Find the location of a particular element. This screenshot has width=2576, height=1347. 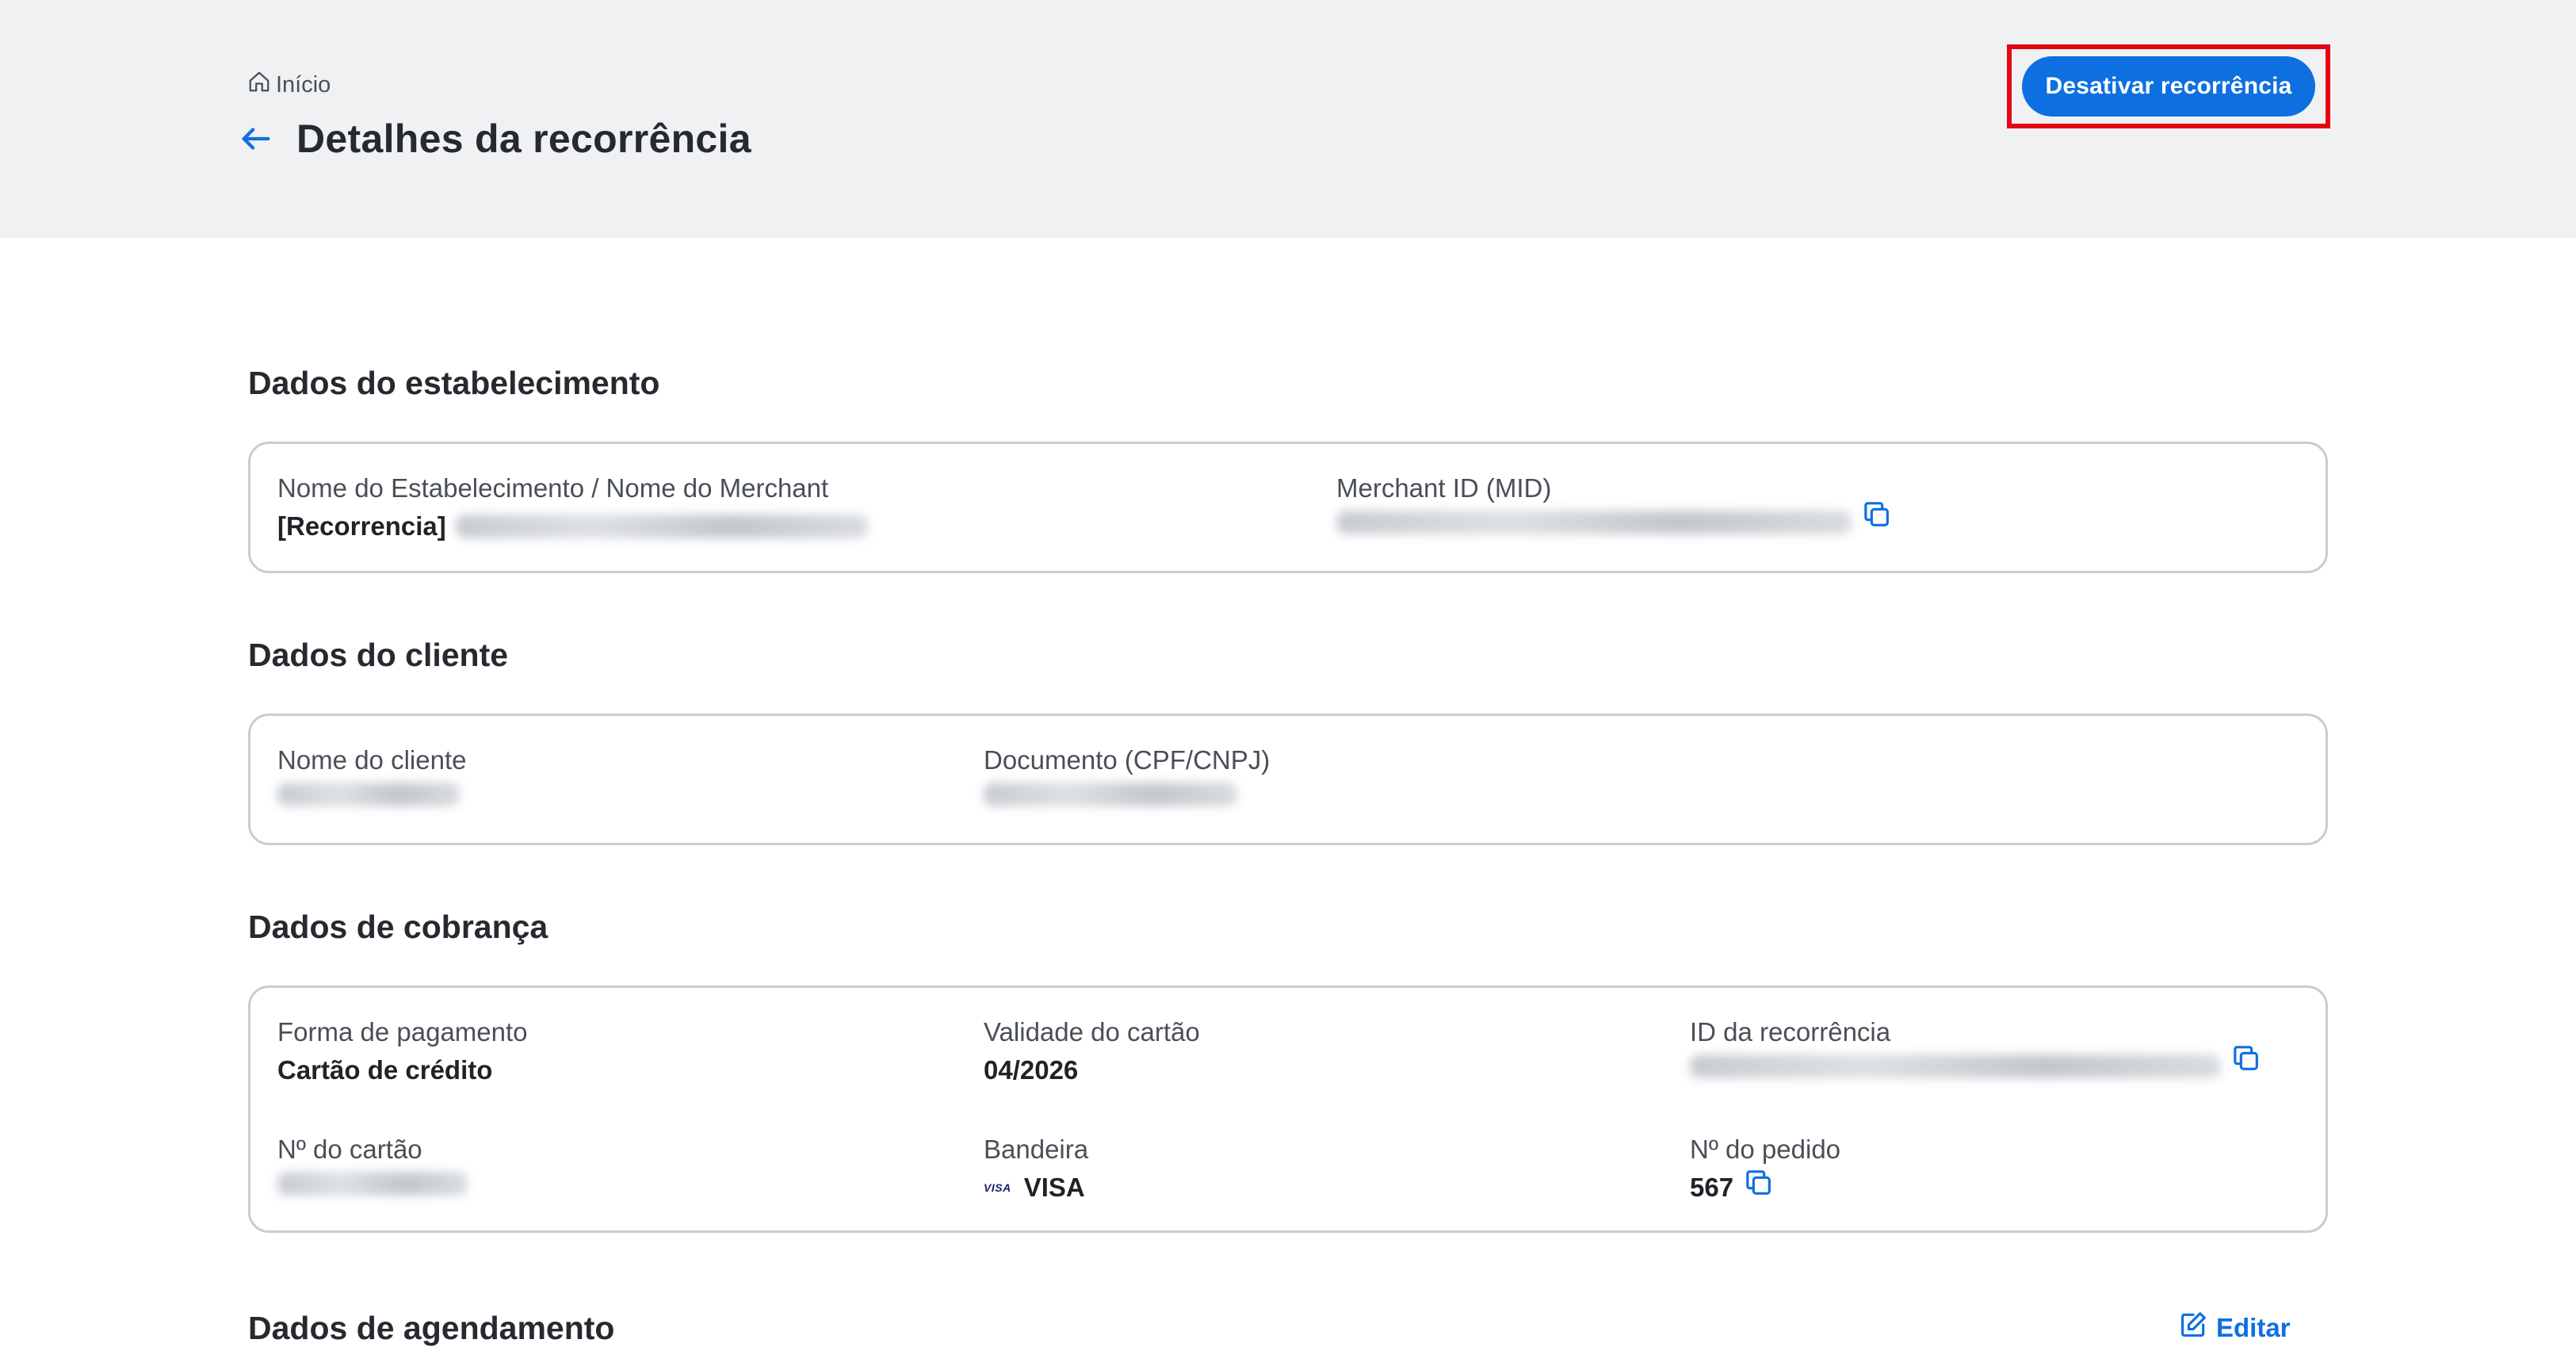

payment-method-label: Forma de pagamento is located at coordinates (402, 1032).